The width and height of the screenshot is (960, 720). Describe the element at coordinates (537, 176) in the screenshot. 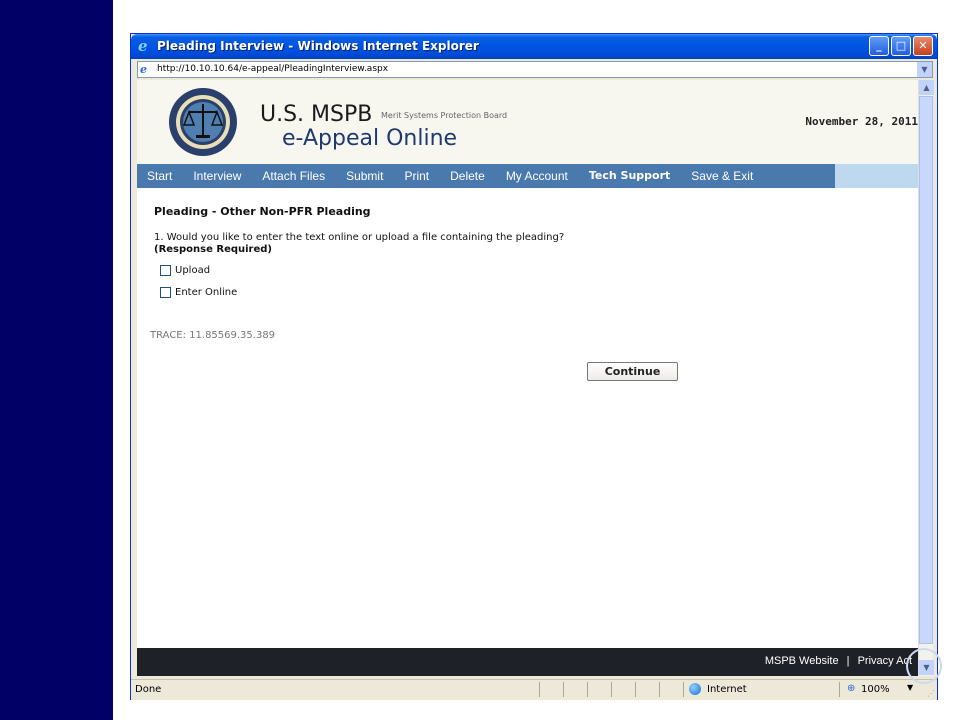

I see `nav-my-account: My Account` at that location.